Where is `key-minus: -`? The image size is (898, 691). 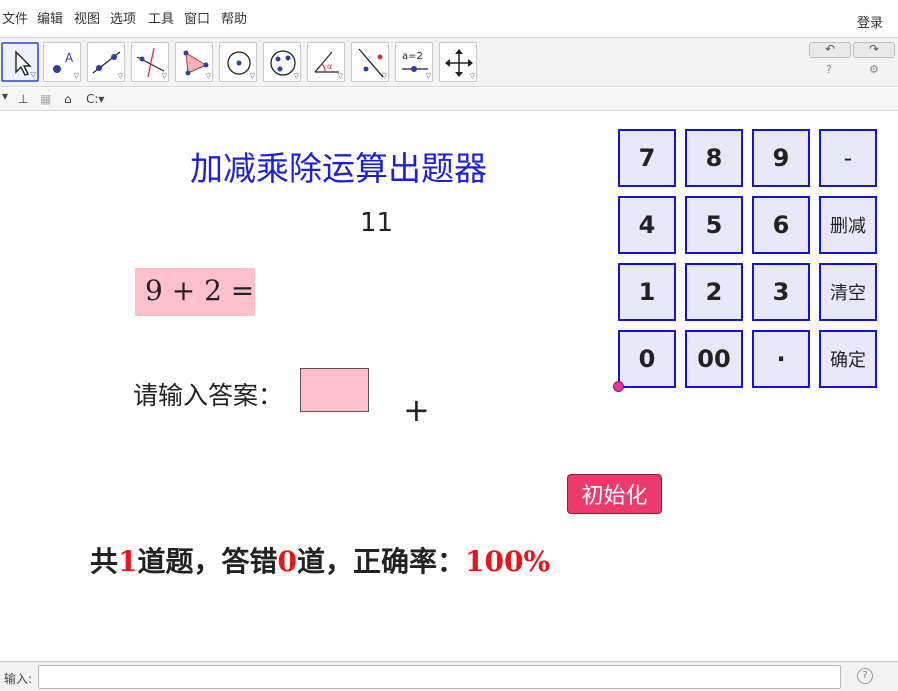
key-minus: - is located at coordinates (848, 158).